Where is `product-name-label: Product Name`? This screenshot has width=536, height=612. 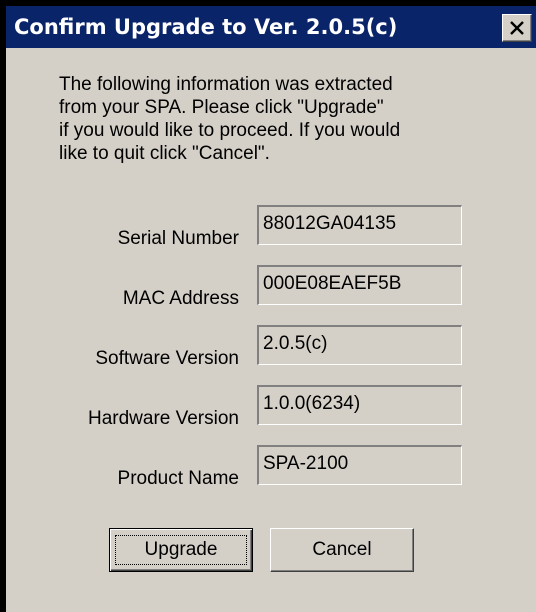 product-name-label: Product Name is located at coordinates (178, 478).